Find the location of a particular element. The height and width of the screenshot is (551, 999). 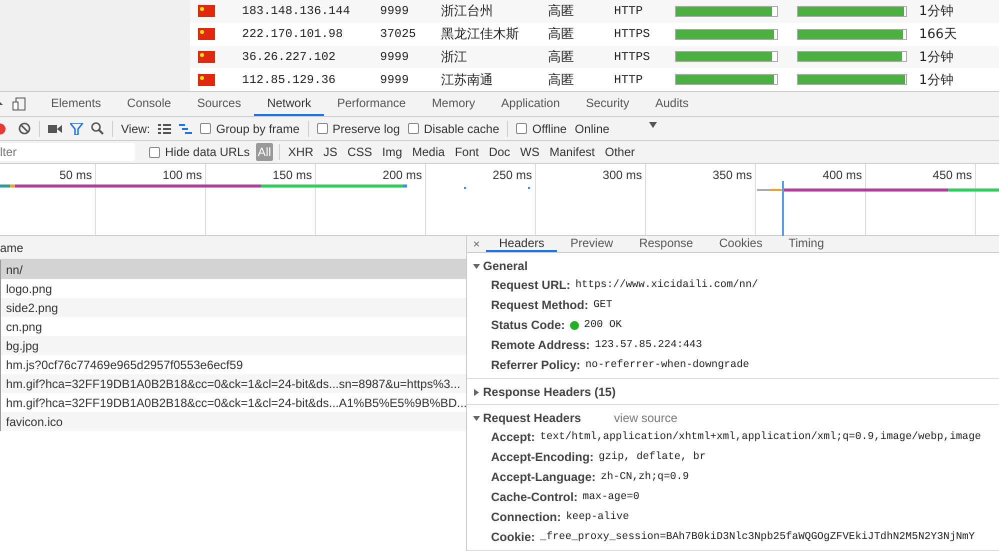

detail-tab: Cookies is located at coordinates (741, 244).